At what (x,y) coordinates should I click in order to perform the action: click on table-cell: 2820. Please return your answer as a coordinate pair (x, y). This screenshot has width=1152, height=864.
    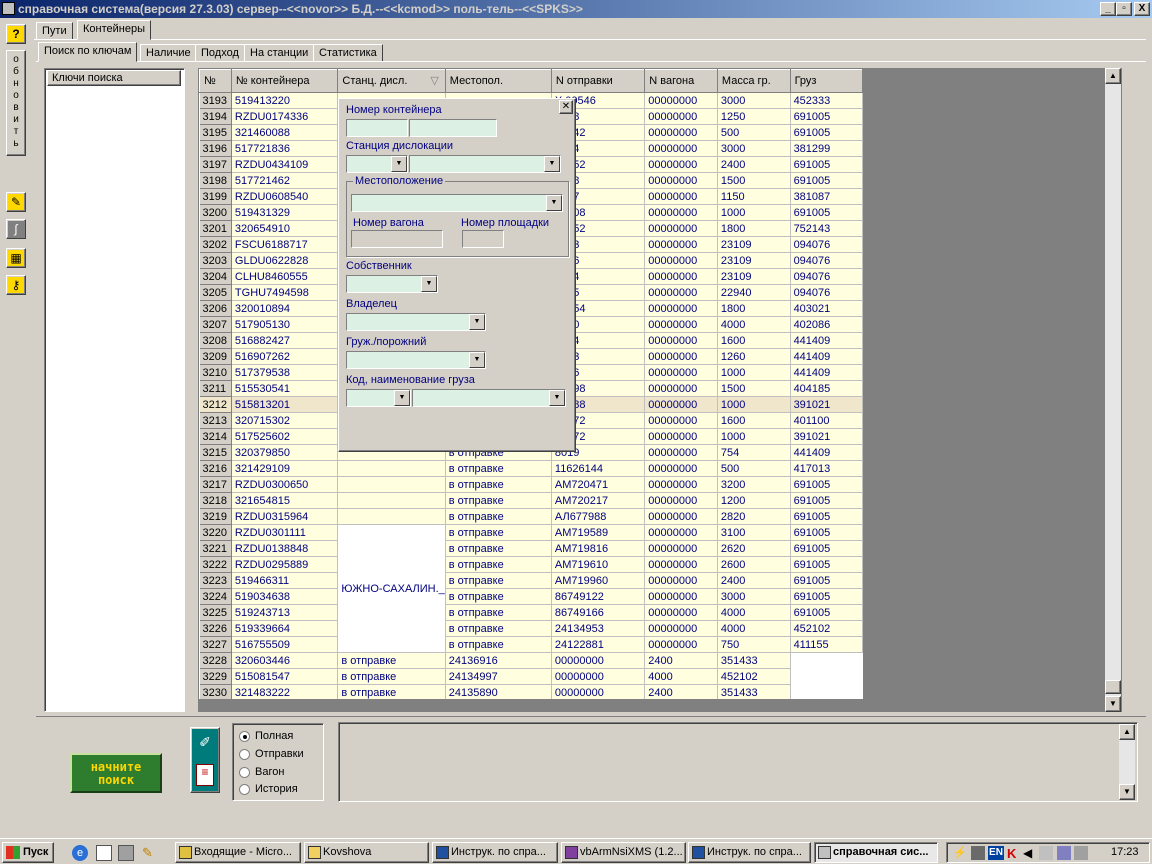
    Looking at the image, I should click on (754, 516).